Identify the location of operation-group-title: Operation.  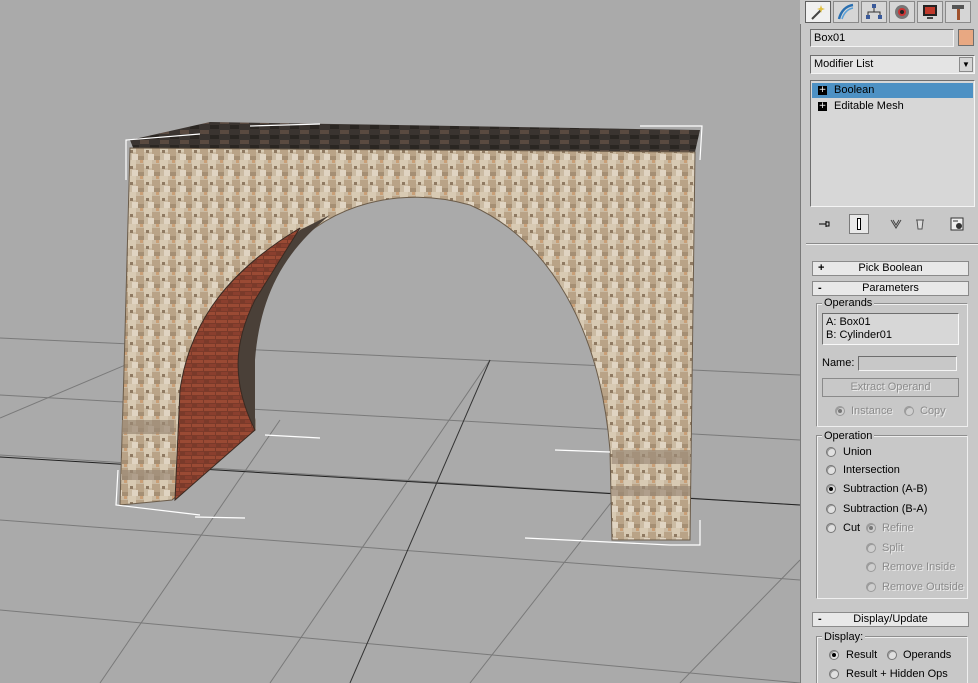
(848, 436).